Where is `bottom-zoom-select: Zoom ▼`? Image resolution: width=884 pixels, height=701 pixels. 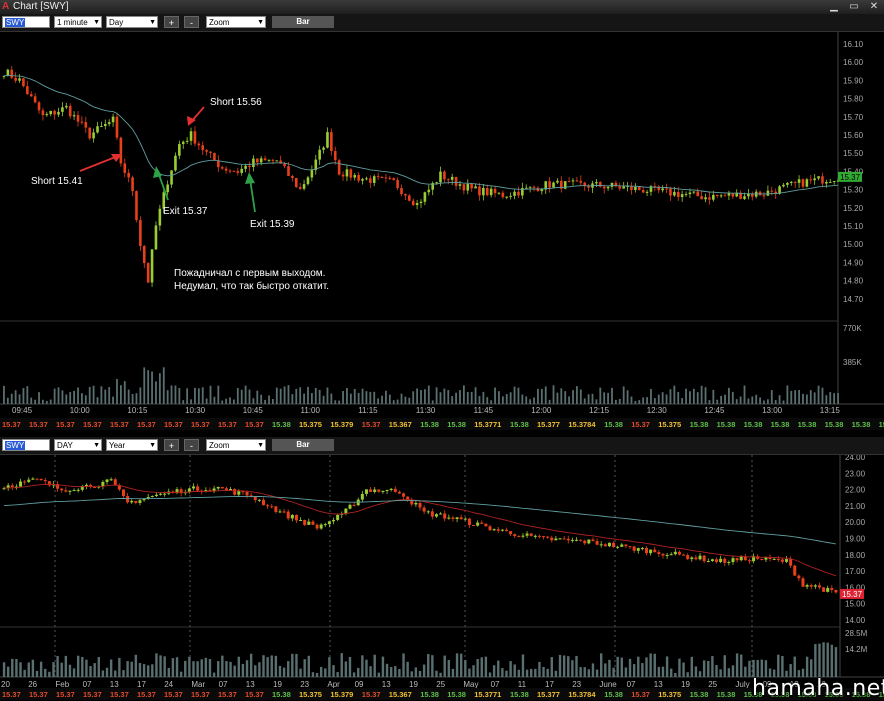 bottom-zoom-select: Zoom ▼ is located at coordinates (236, 445).